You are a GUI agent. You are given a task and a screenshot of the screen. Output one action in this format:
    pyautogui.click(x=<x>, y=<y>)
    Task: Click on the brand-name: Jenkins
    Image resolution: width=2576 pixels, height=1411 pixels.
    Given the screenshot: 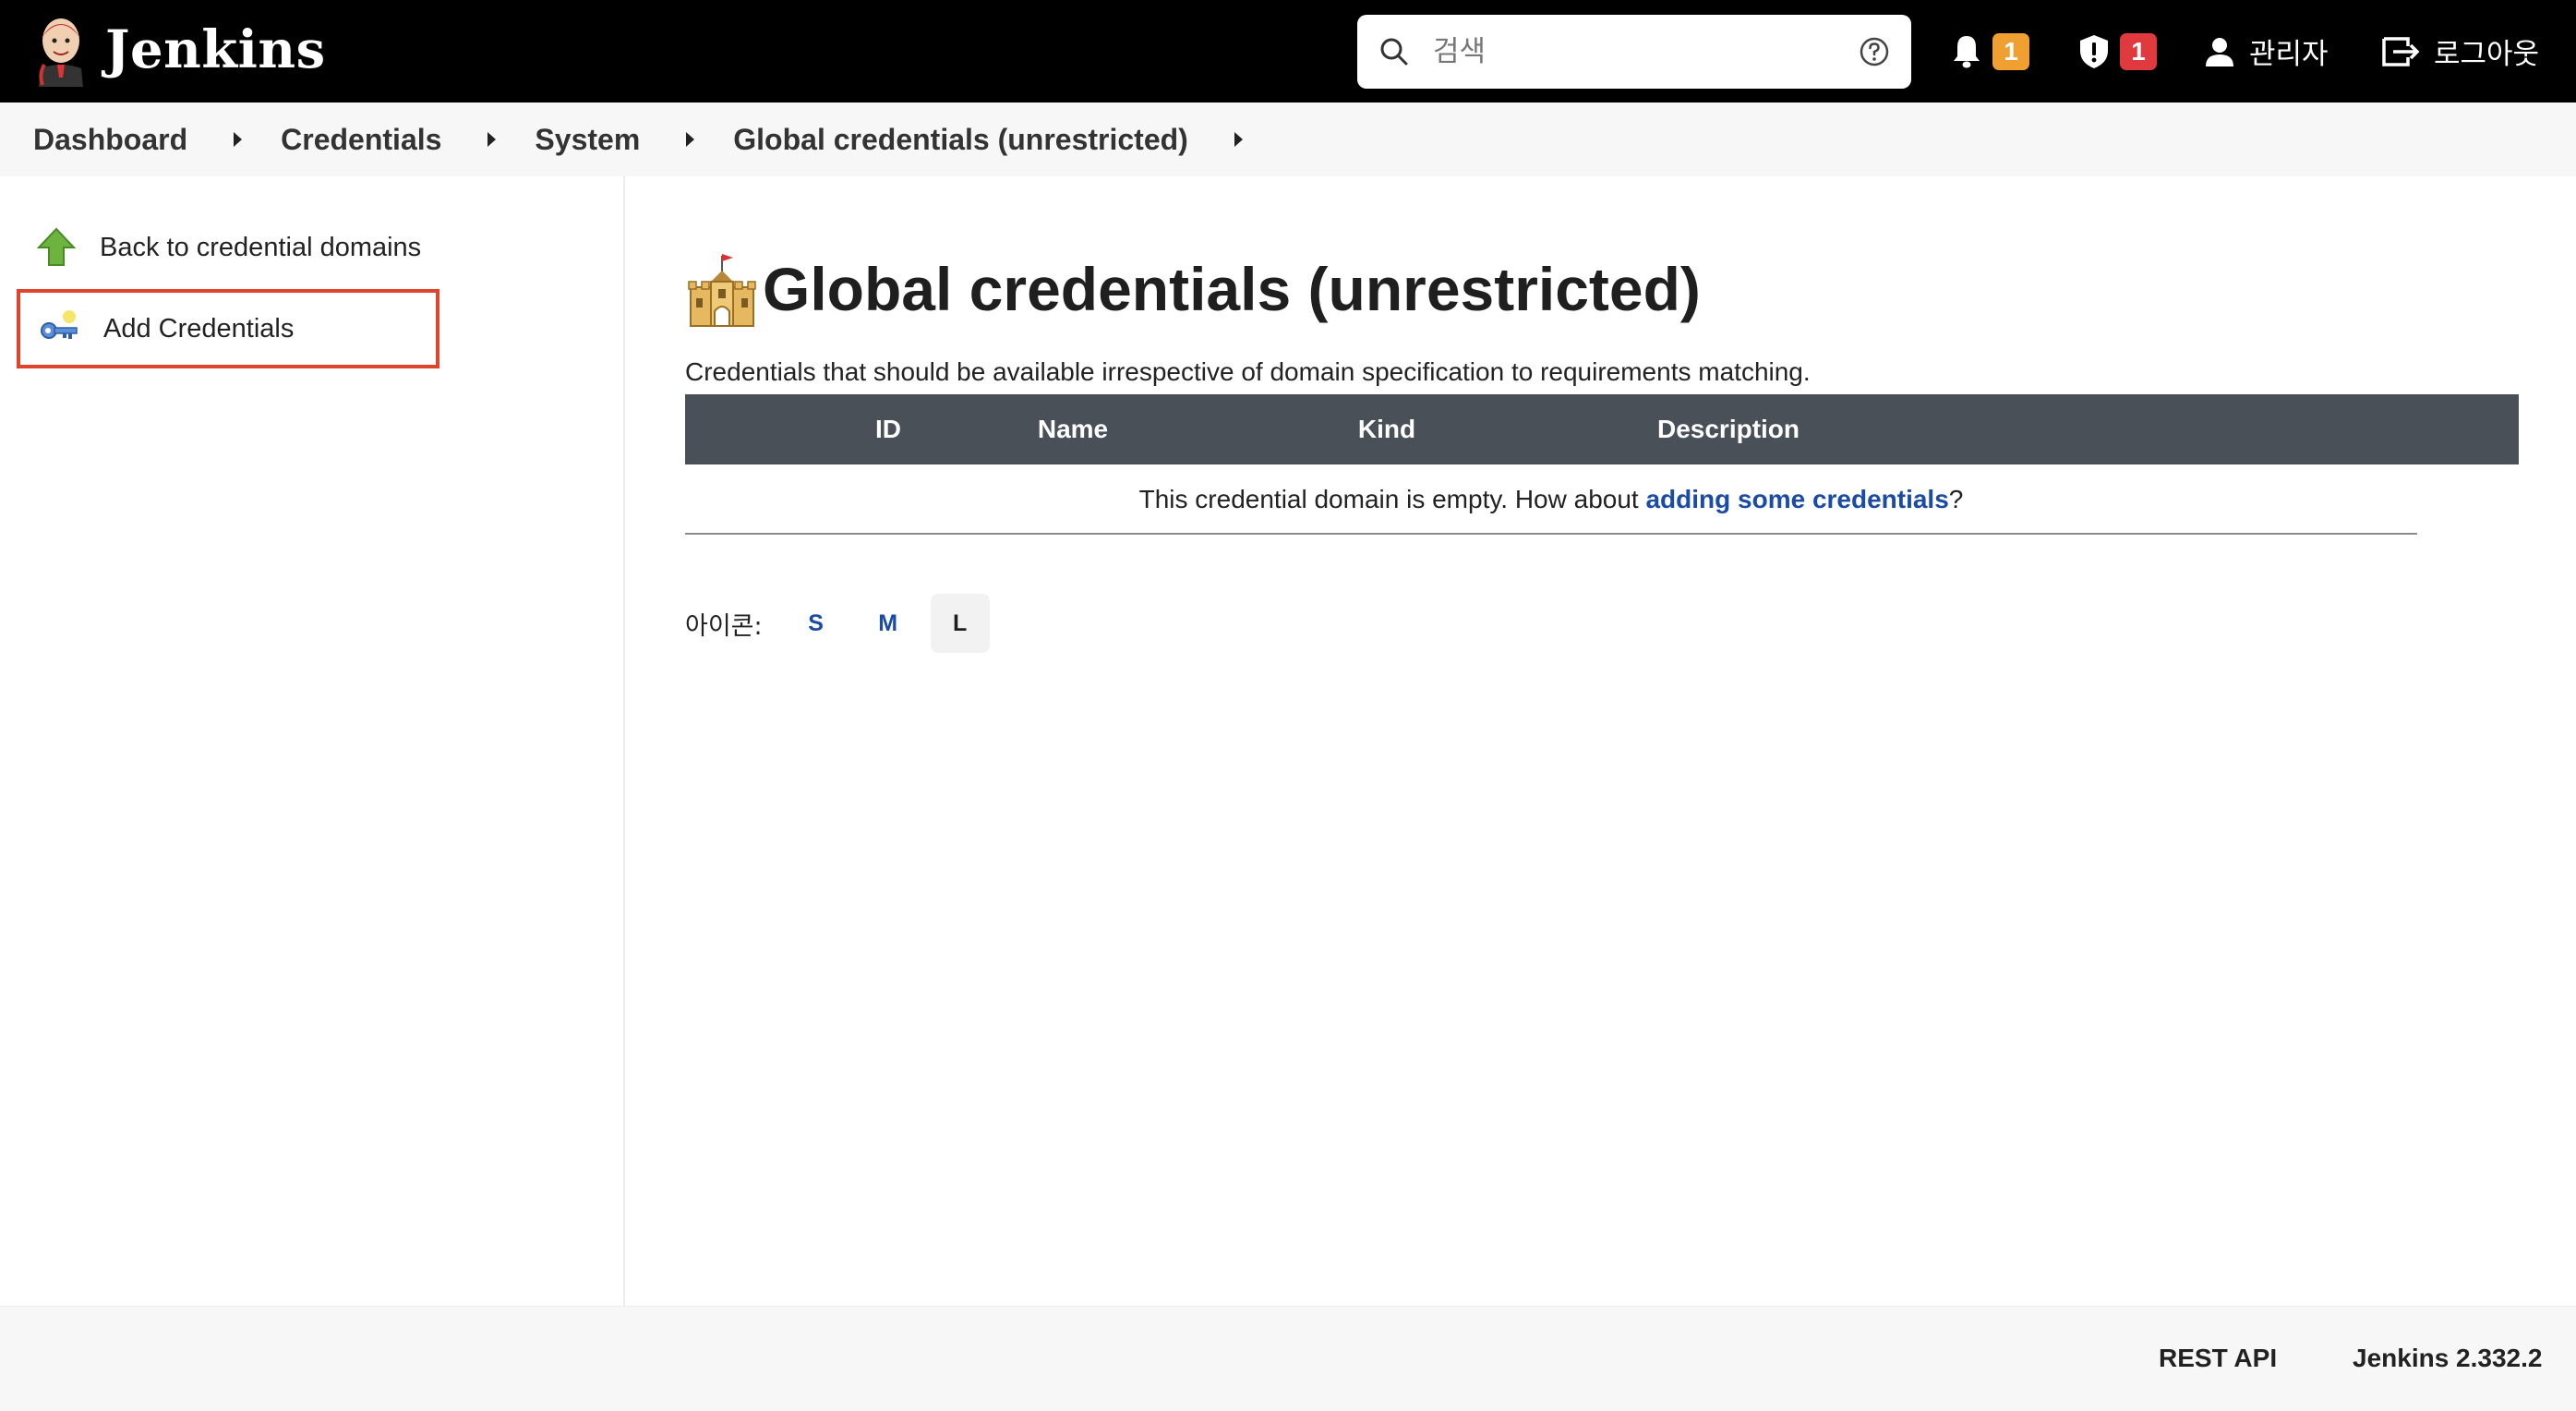 What is the action you would take?
    pyautogui.click(x=215, y=50)
    